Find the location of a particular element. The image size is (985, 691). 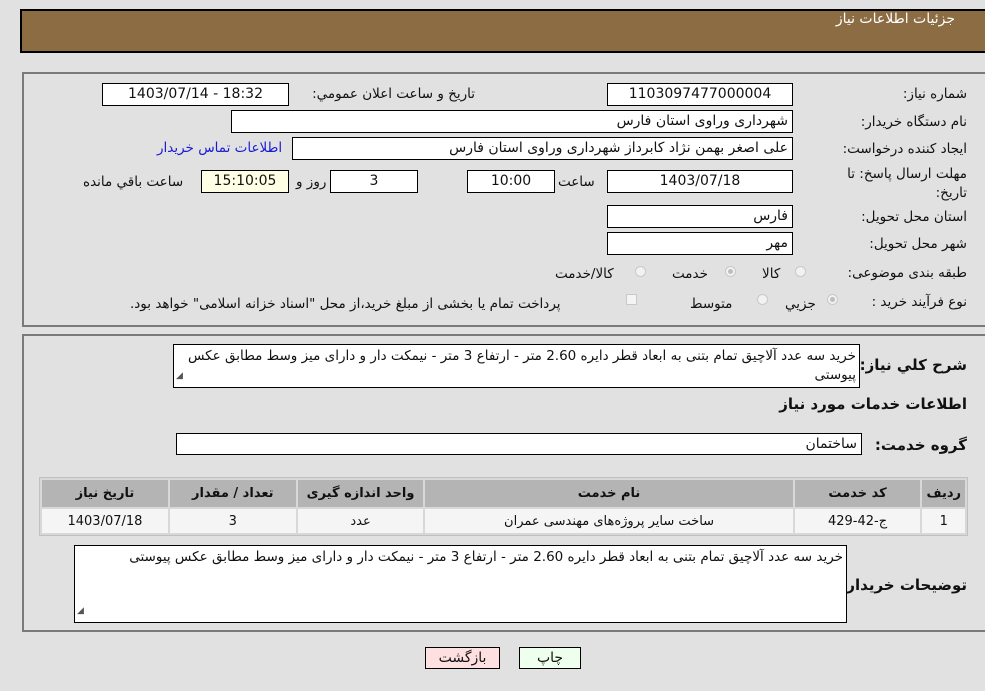

process-radio-medium is located at coordinates (762, 299).